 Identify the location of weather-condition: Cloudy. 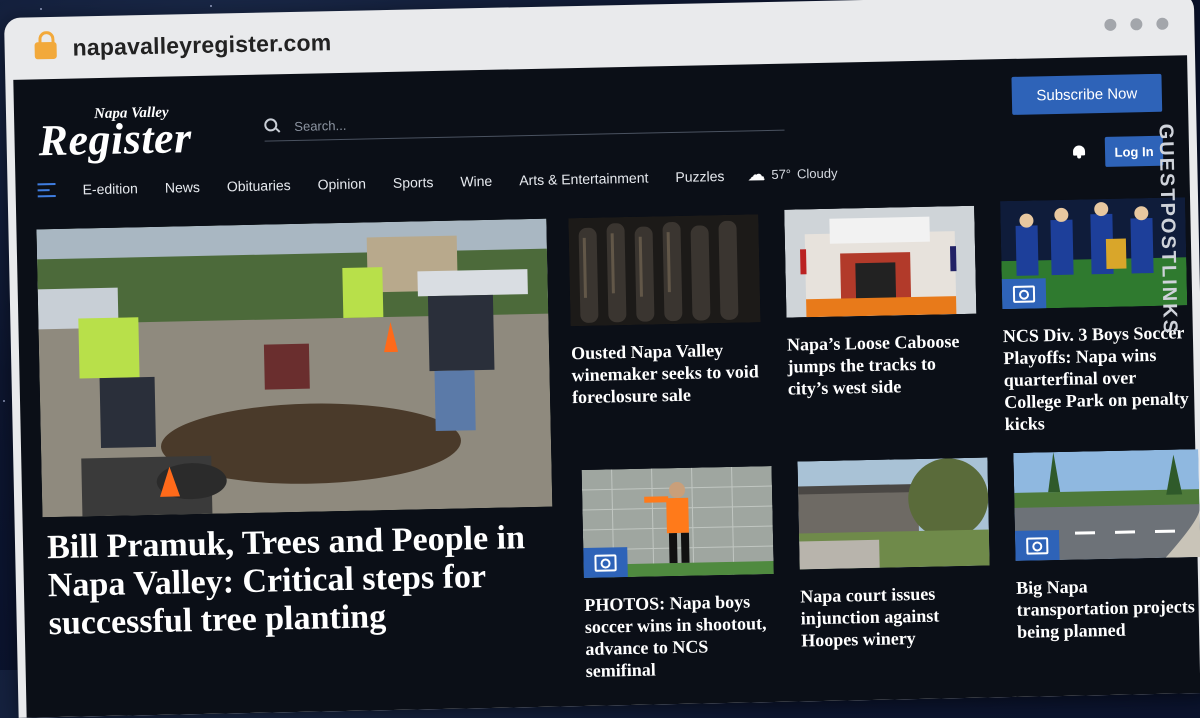
(817, 173).